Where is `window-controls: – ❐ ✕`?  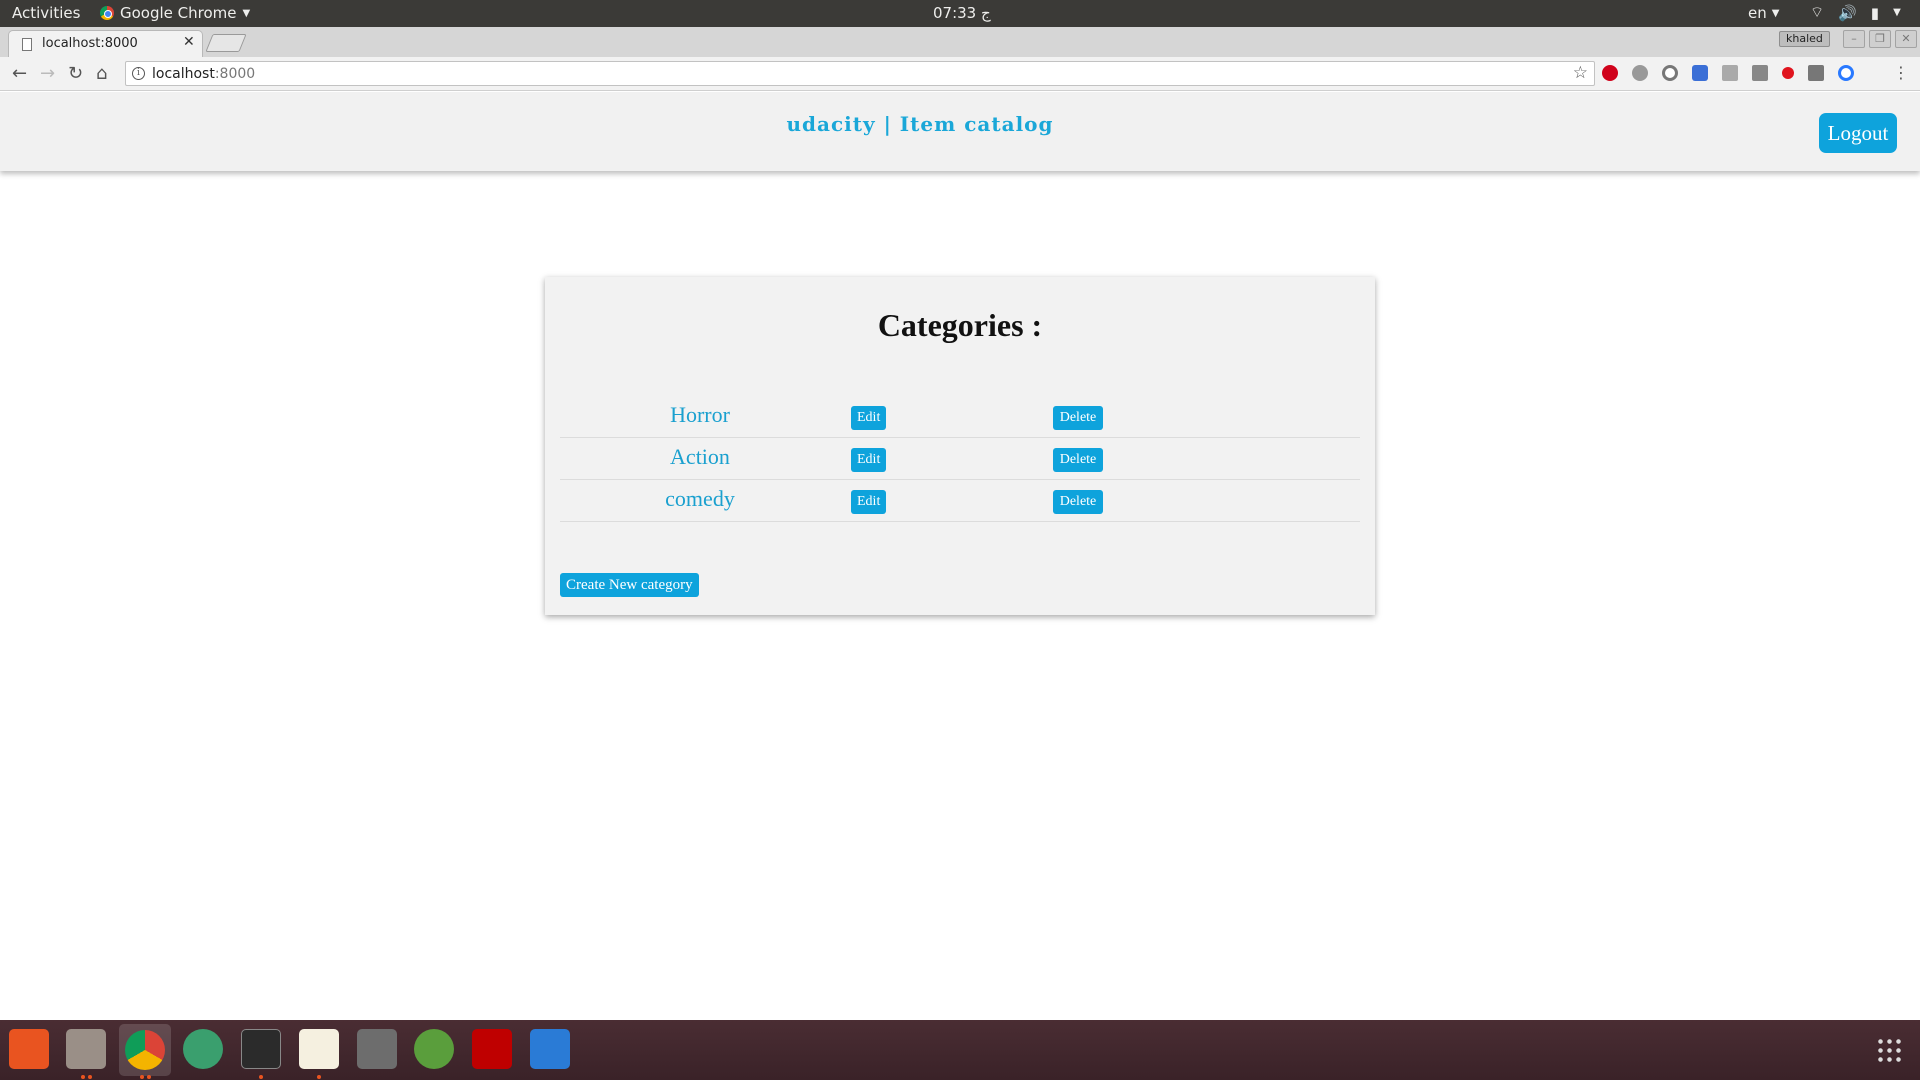 window-controls: – ❐ ✕ is located at coordinates (1880, 39).